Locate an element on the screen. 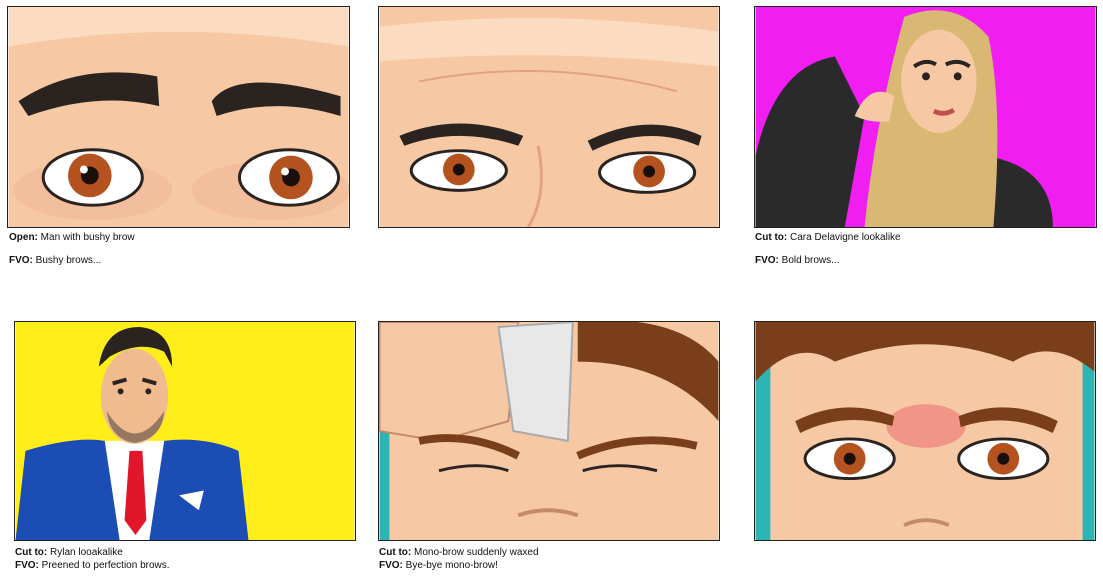  caption-panel-4-line-2: FVO: Preened to perfection brows. is located at coordinates (92, 565).